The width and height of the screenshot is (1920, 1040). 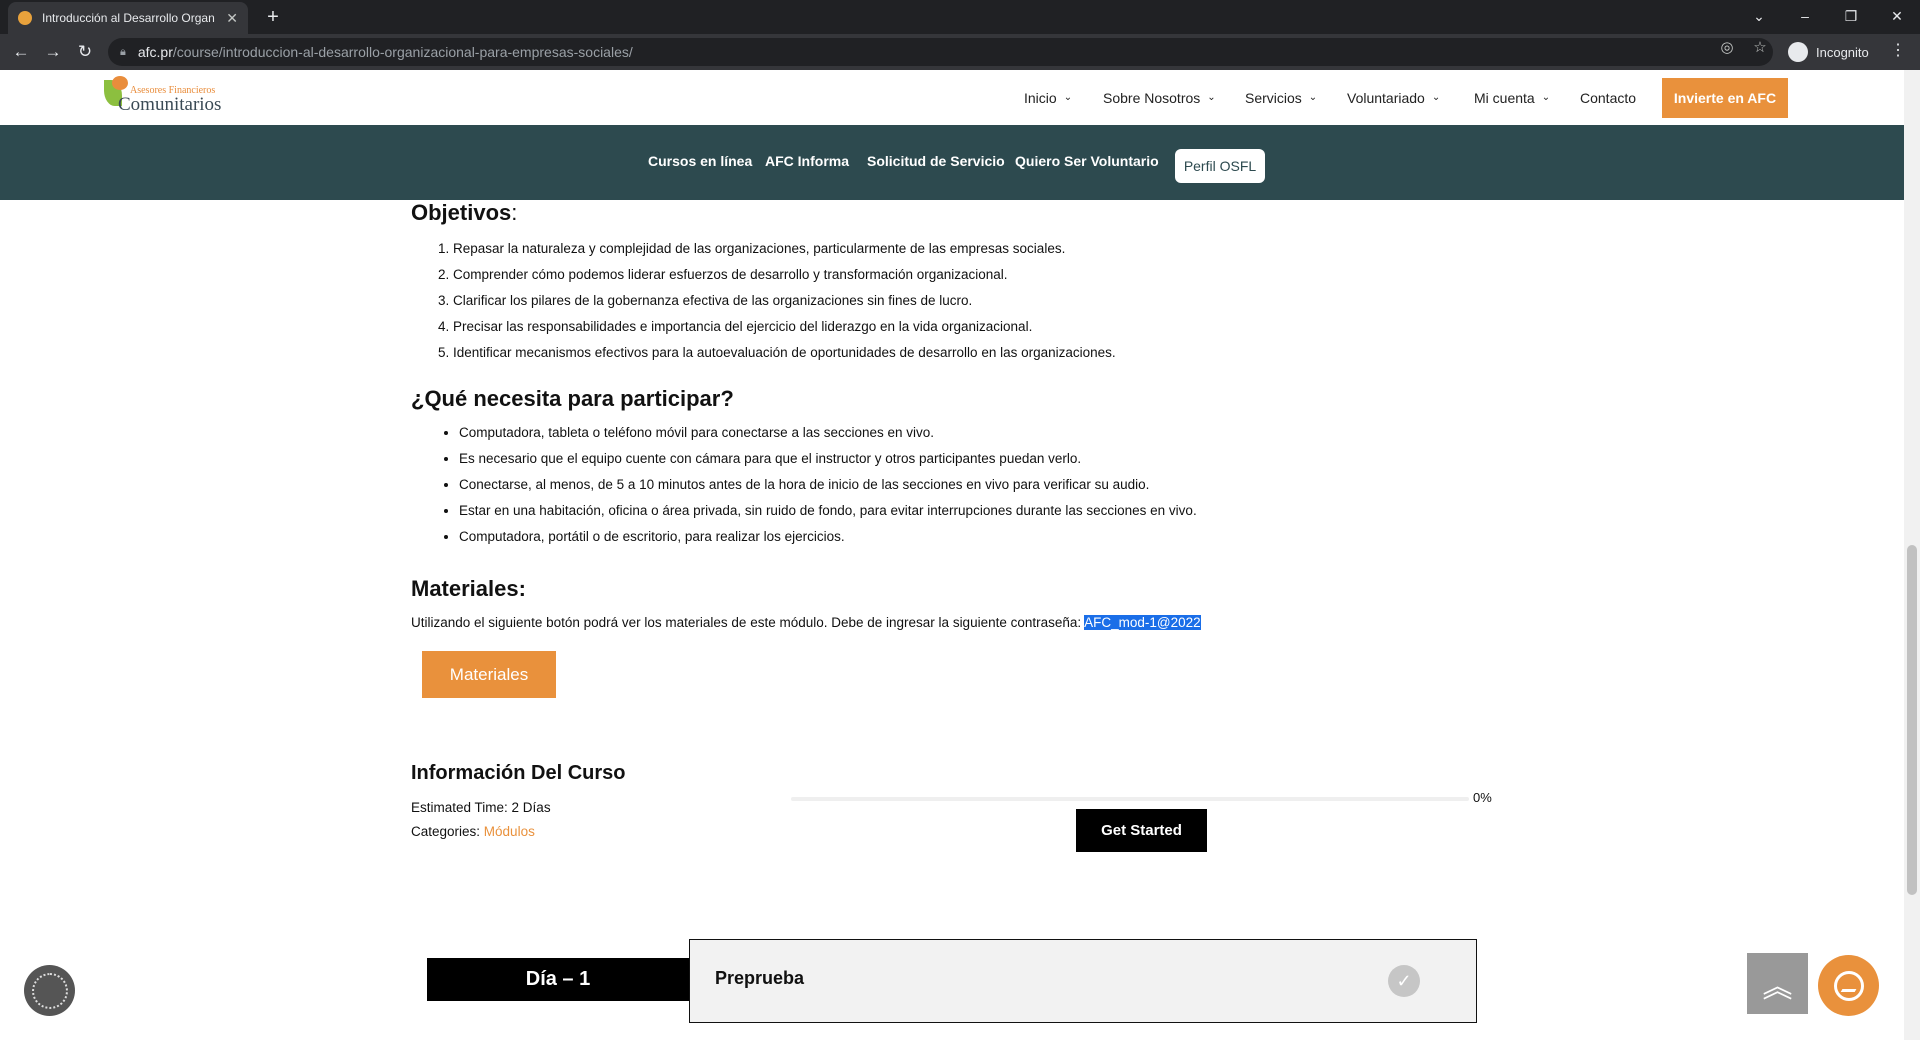 What do you see at coordinates (1130, 799) in the screenshot?
I see `course-progress-bar` at bounding box center [1130, 799].